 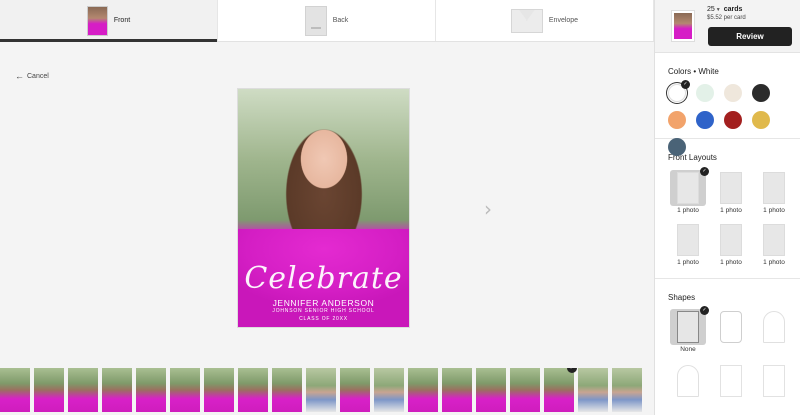 I want to click on card-school: JOHNSON SENIOR HIGH SCHOOL, so click(x=323, y=311).